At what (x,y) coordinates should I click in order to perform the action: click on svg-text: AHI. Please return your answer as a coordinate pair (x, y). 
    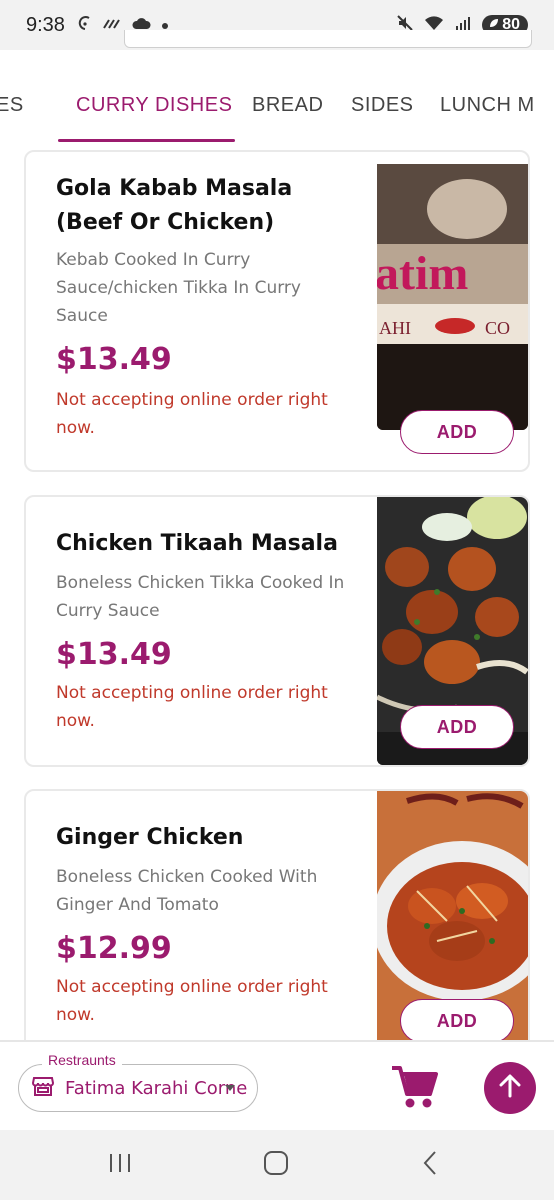
    Looking at the image, I should click on (395, 328).